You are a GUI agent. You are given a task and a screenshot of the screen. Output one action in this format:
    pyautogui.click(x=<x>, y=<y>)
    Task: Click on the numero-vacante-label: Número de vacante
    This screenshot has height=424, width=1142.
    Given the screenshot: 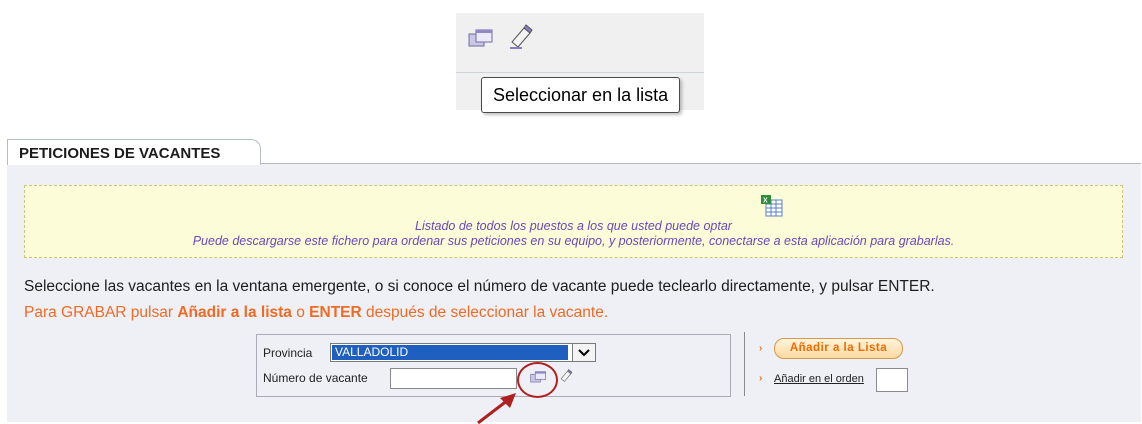 What is the action you would take?
    pyautogui.click(x=315, y=378)
    